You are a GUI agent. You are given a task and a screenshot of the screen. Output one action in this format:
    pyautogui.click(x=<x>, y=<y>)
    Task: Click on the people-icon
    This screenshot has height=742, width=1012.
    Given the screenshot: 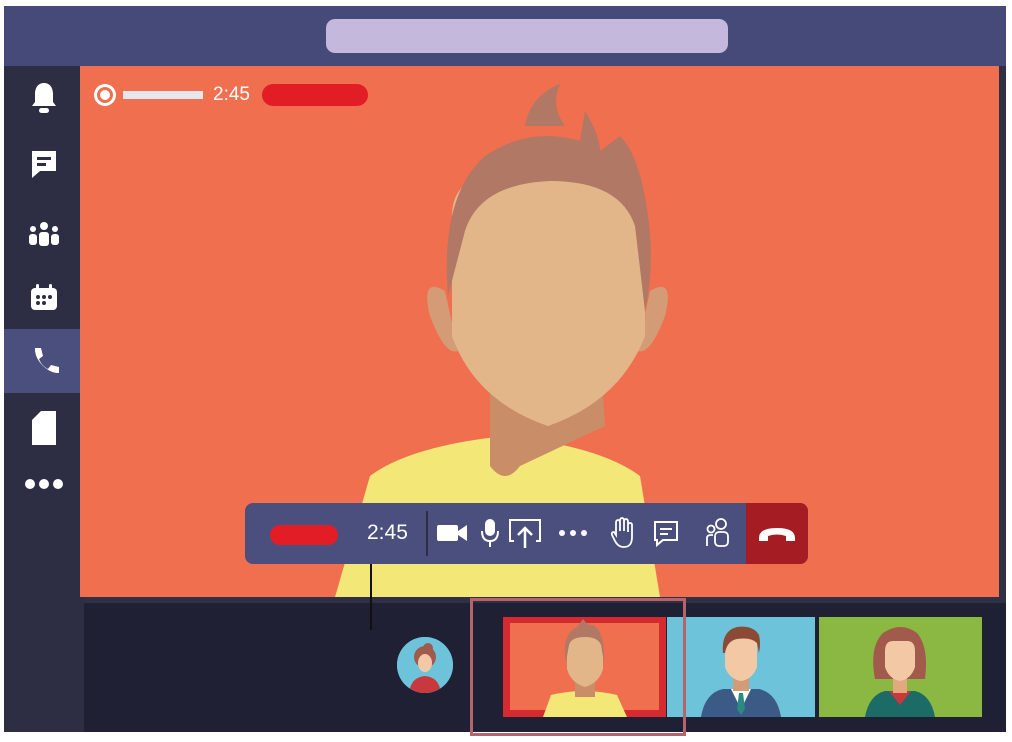 What is the action you would take?
    pyautogui.click(x=44, y=234)
    